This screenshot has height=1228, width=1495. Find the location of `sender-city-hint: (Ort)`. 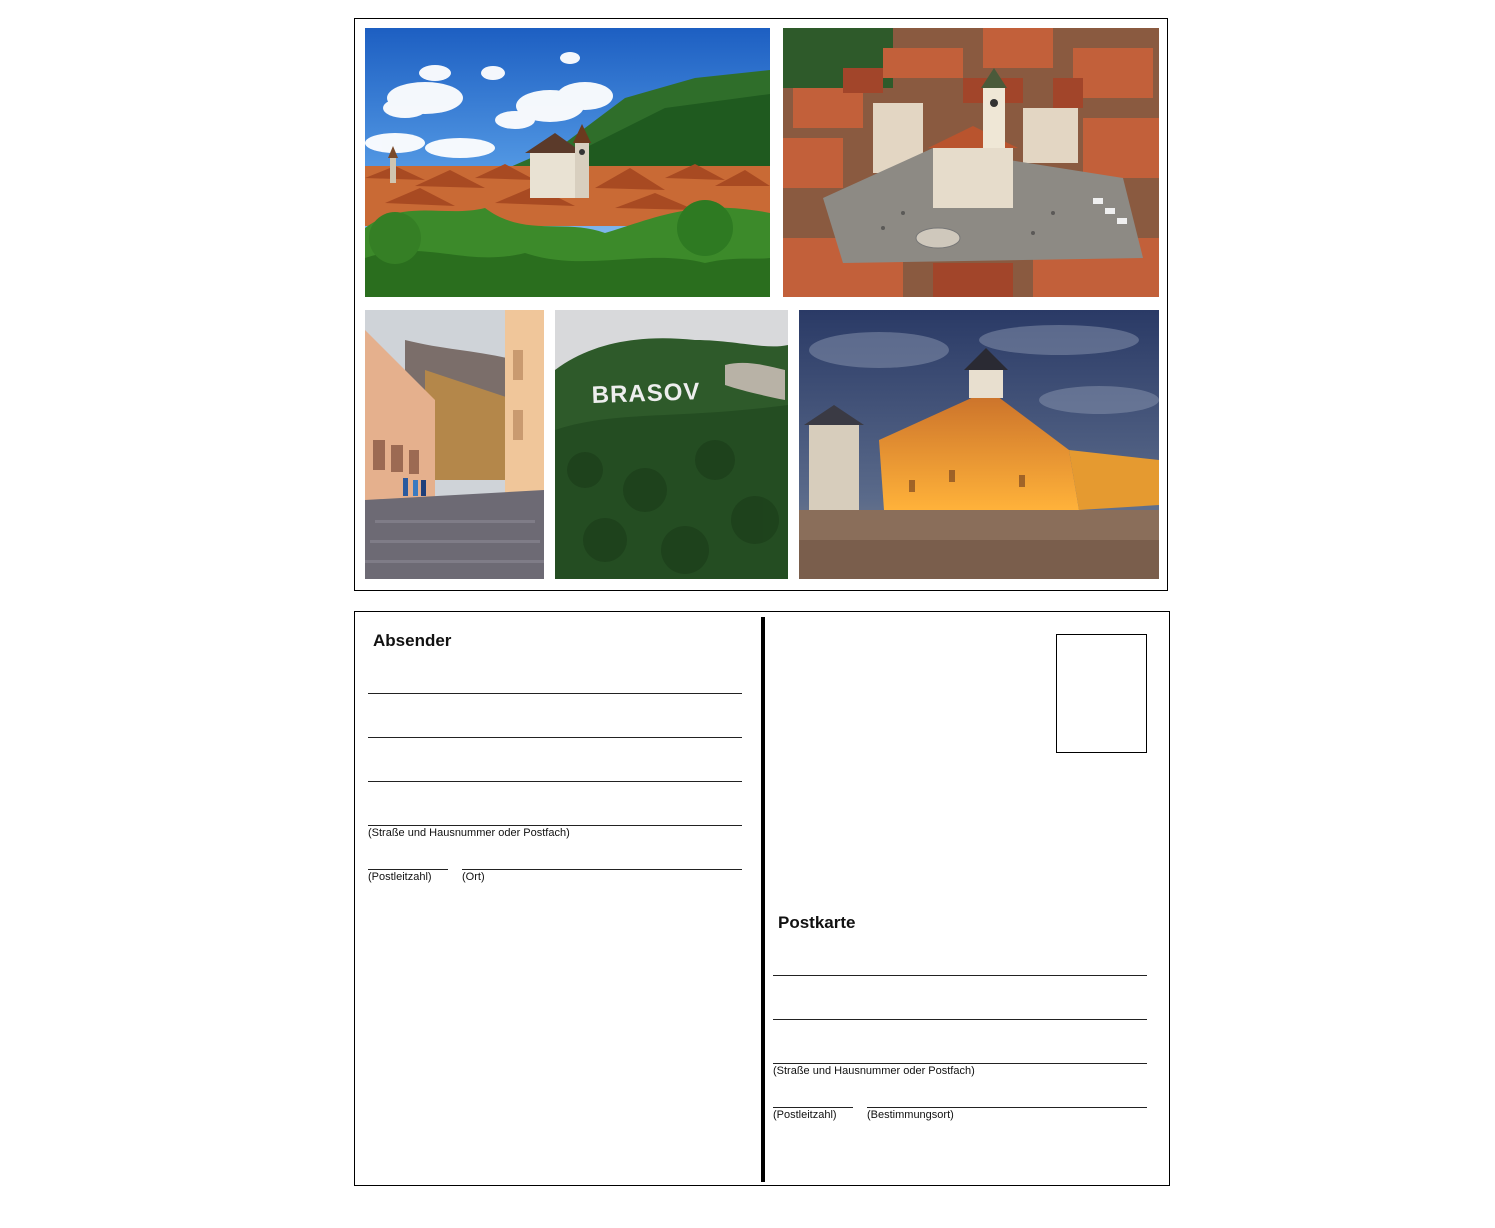

sender-city-hint: (Ort) is located at coordinates (473, 877).